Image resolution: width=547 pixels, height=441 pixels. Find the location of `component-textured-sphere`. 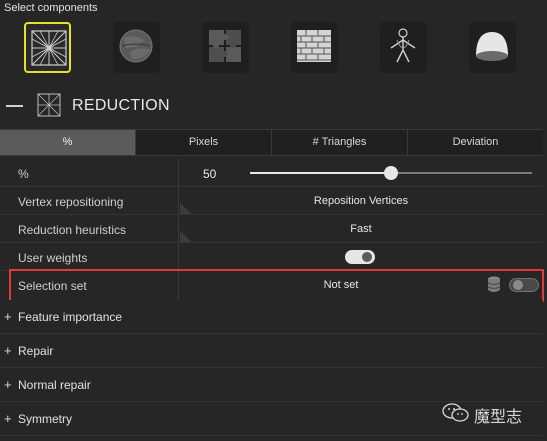

component-textured-sphere is located at coordinates (136, 47).